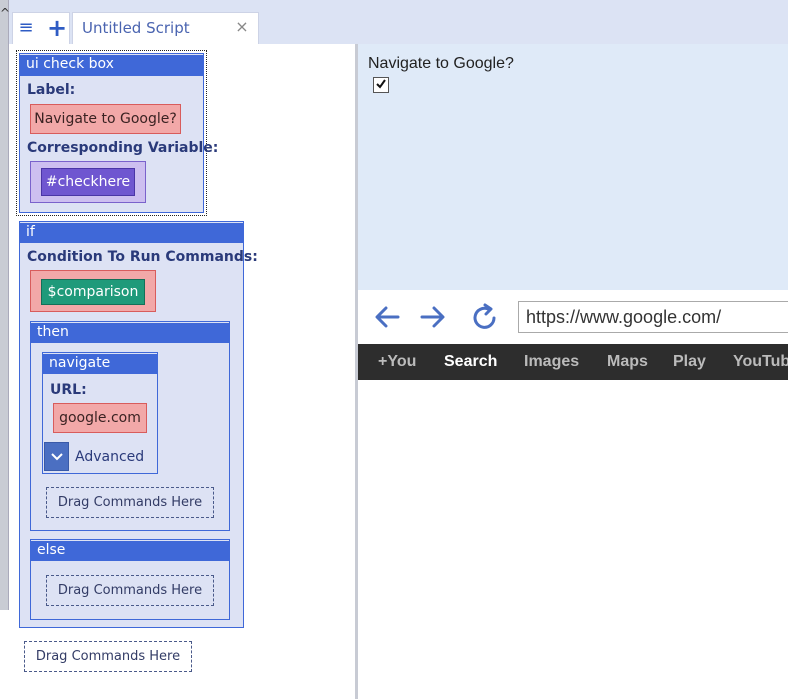  I want to click on if-condition-pill: $comparison, so click(93, 292).